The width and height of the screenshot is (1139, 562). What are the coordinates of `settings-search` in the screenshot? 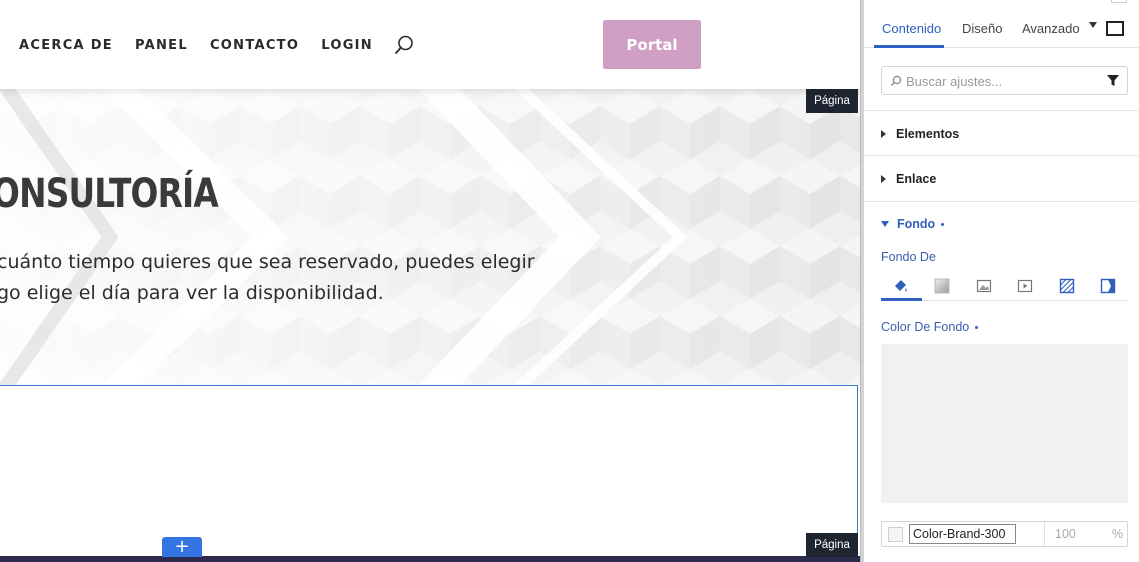 It's located at (1004, 80).